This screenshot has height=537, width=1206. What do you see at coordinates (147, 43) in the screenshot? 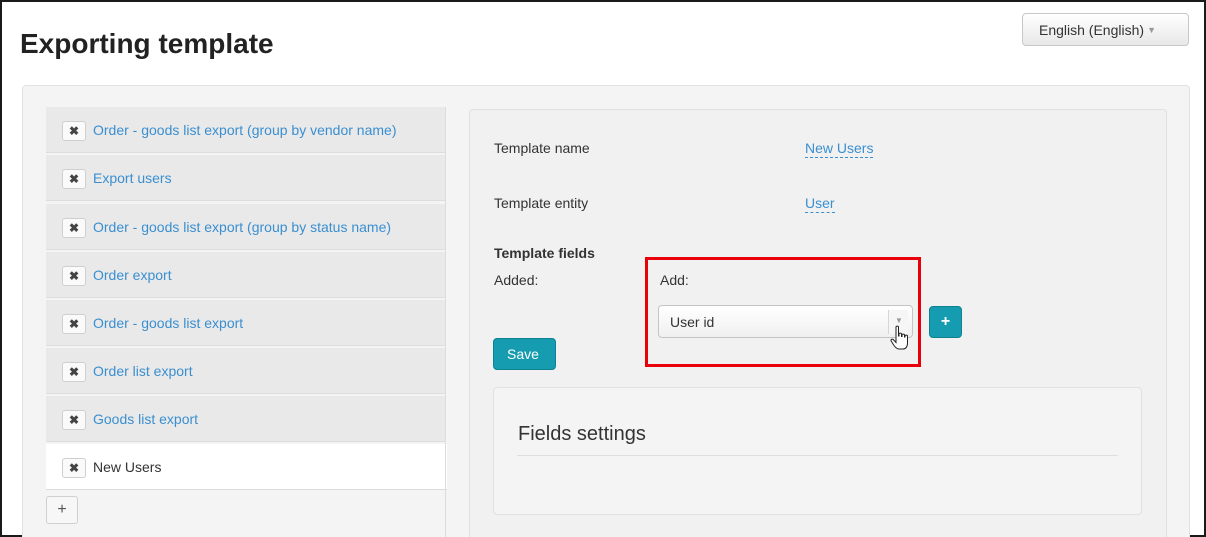
I see `page-title: Exporting template` at bounding box center [147, 43].